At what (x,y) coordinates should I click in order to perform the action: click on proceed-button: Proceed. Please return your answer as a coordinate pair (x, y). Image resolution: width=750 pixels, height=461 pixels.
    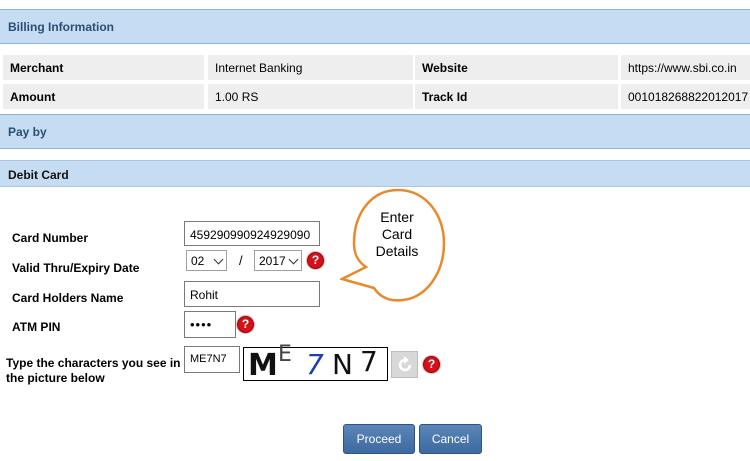
    Looking at the image, I should click on (379, 439).